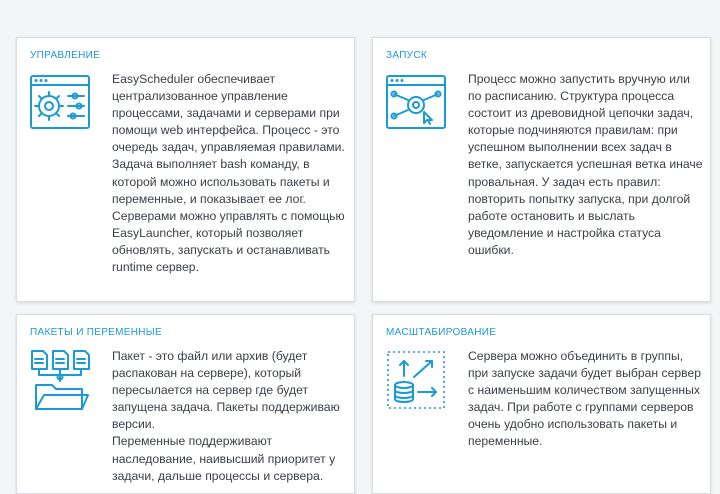  What do you see at coordinates (416, 103) in the screenshot?
I see `launch-workflow-window-icon` at bounding box center [416, 103].